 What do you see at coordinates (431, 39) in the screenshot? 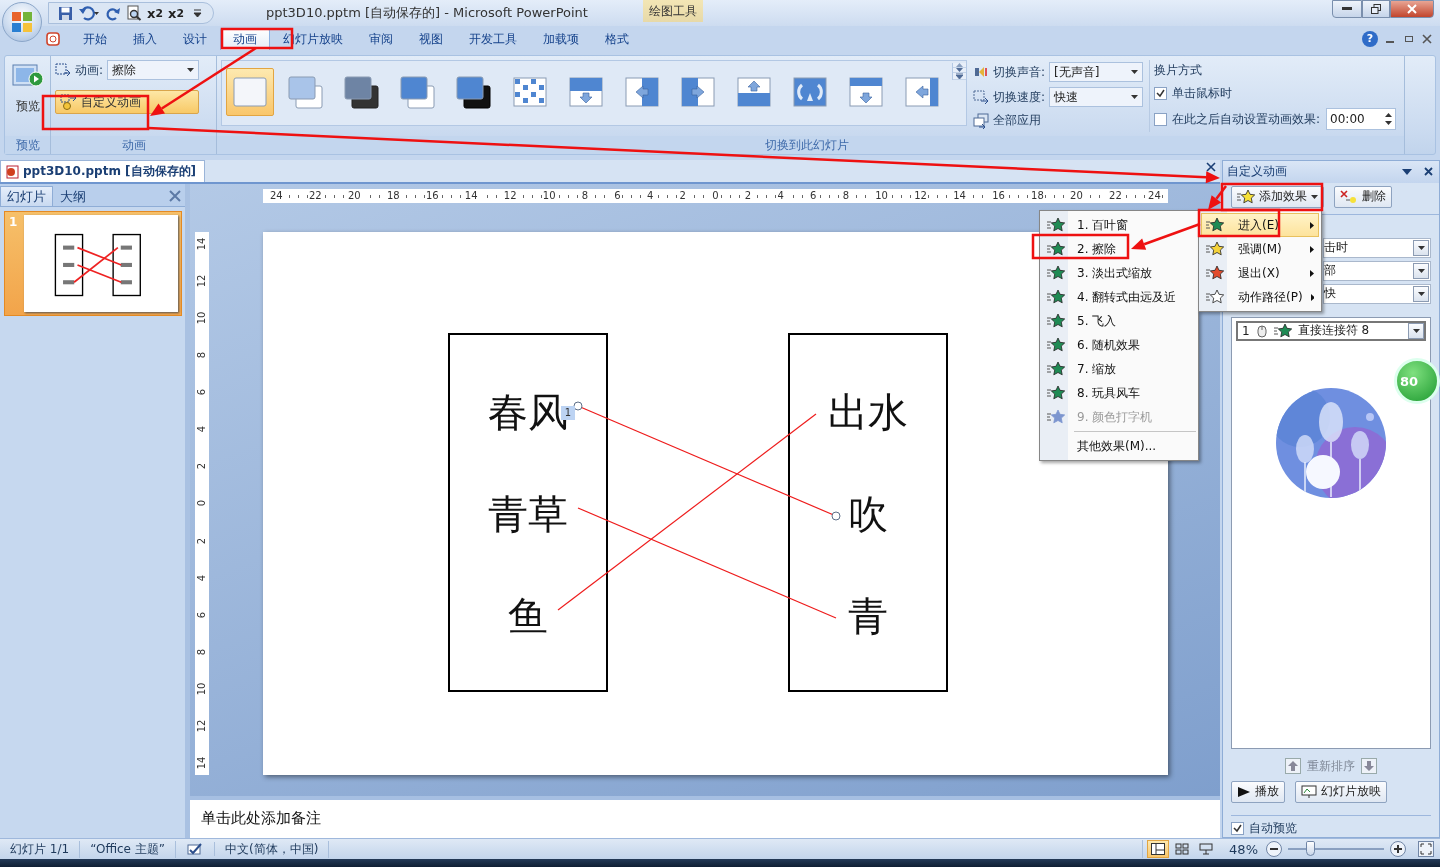
I see `ribbon-tab: 视图` at bounding box center [431, 39].